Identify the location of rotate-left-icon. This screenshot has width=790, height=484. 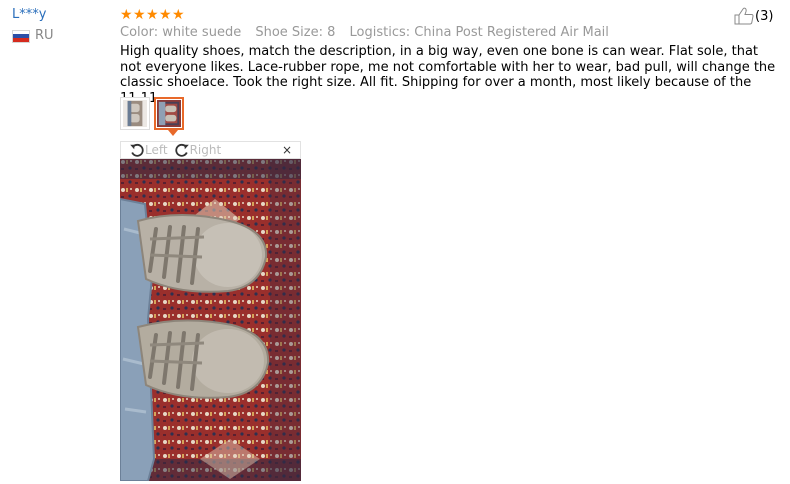
(137, 150).